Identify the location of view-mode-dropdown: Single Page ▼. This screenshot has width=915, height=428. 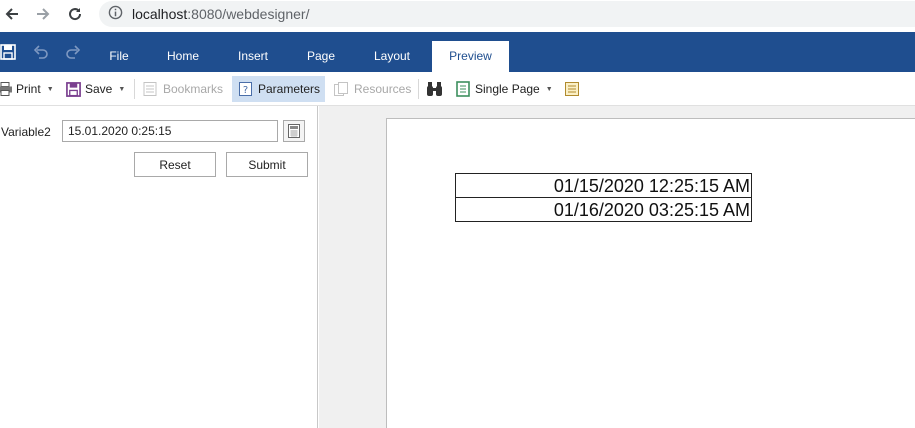
(504, 89).